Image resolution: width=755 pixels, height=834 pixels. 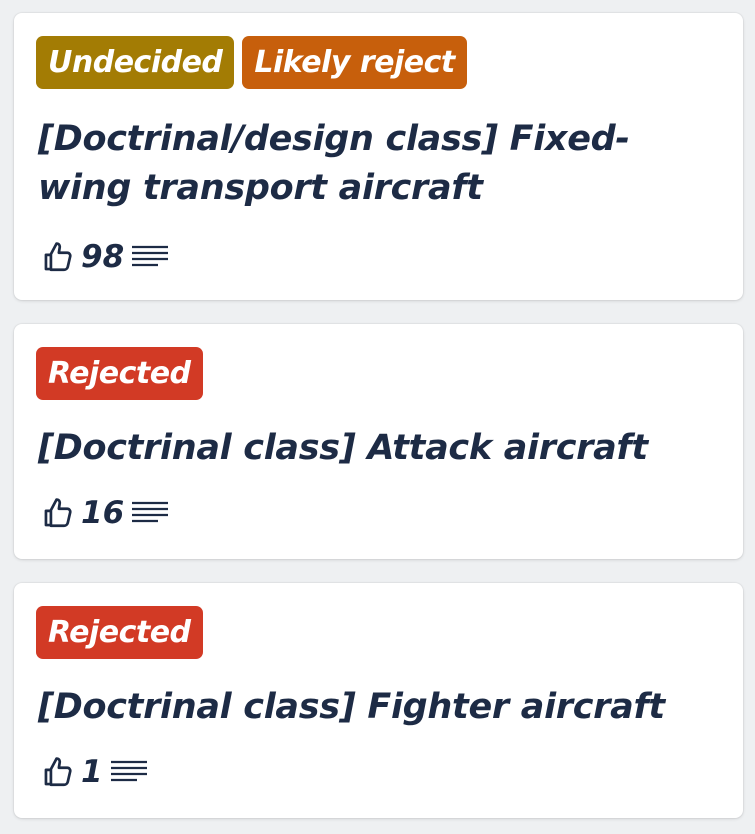 What do you see at coordinates (354, 62) in the screenshot?
I see `status-badge-likely-reject: Likely reject` at bounding box center [354, 62].